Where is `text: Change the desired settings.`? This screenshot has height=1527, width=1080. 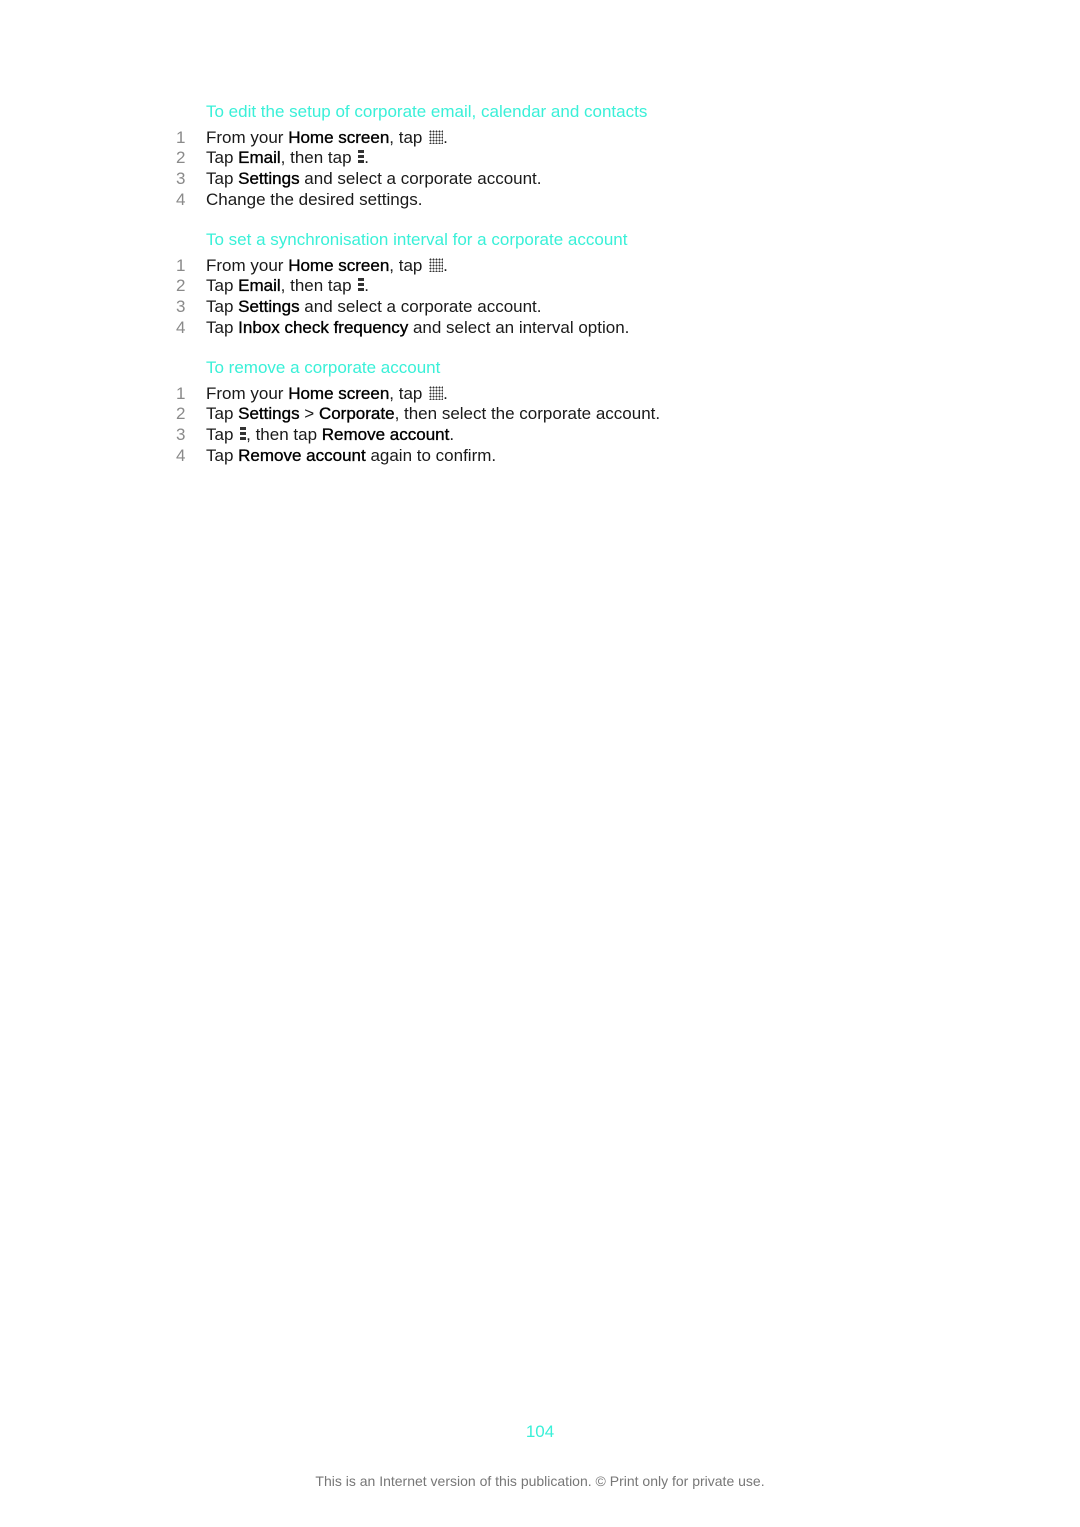
text: Change the desired settings. is located at coordinates (314, 199).